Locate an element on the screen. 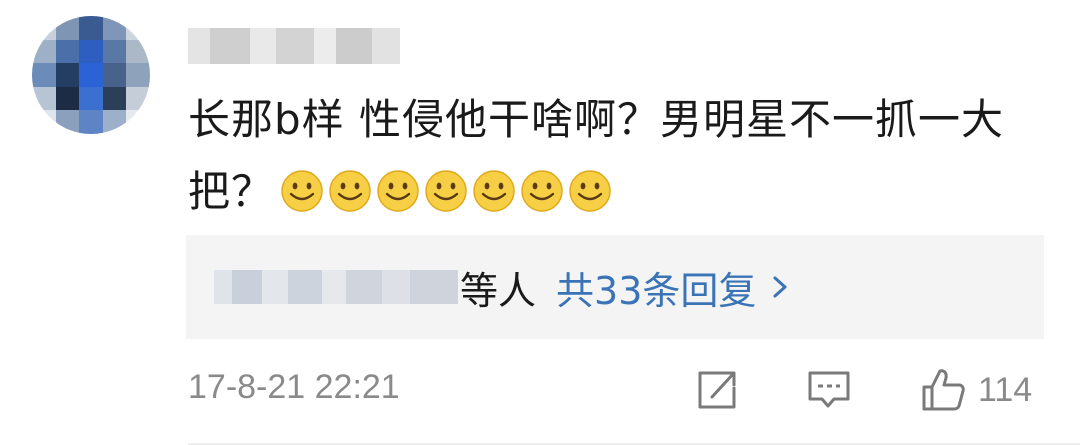  repost-button is located at coordinates (717, 390).